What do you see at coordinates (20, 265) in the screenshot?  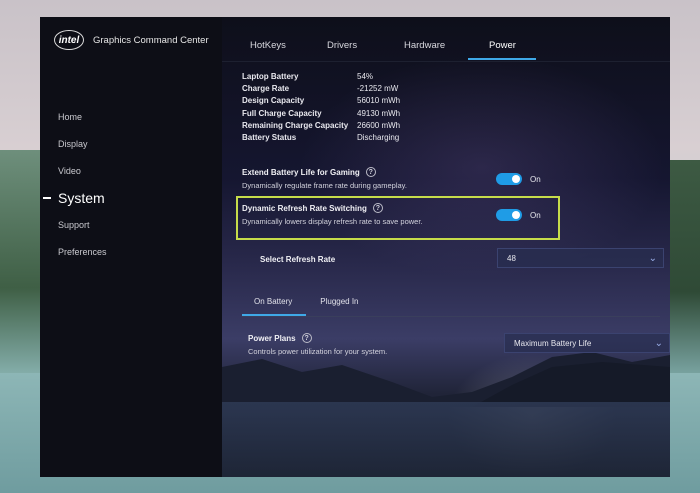 I see `wallpaper-left` at bounding box center [20, 265].